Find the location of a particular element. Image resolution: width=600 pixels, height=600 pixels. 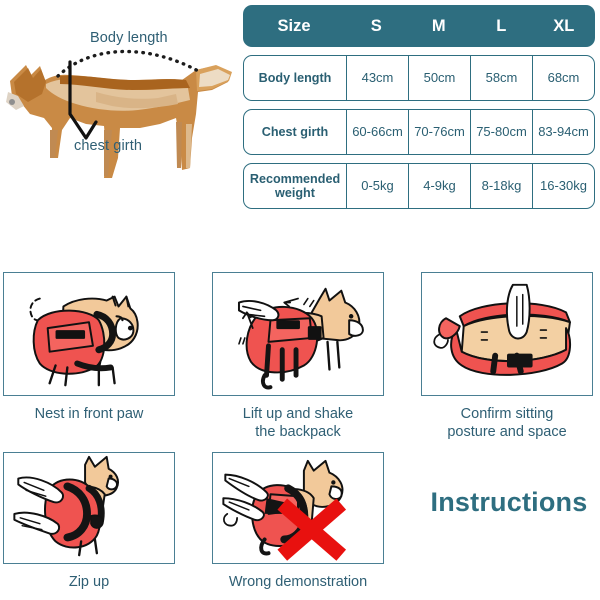

cell-chest-girth-l: 75-80cm is located at coordinates (501, 132).